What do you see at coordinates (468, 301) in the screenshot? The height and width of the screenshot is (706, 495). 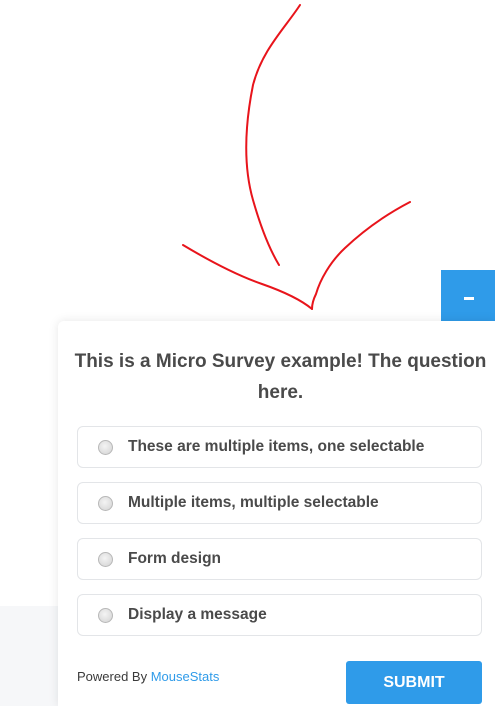 I see `minimize-tab` at bounding box center [468, 301].